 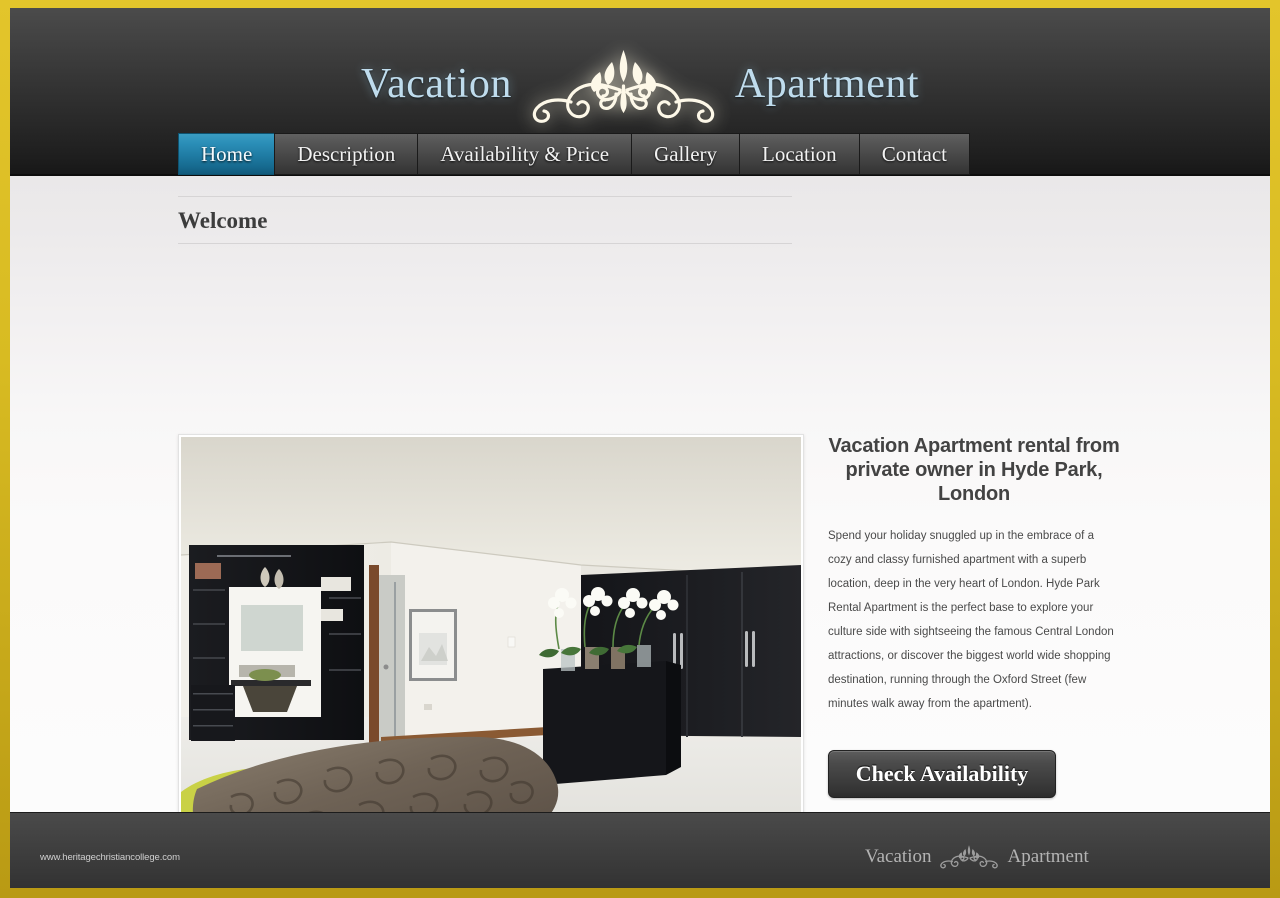 I want to click on footer-website-link: www.heritagechristiancollege.com, so click(x=110, y=857).